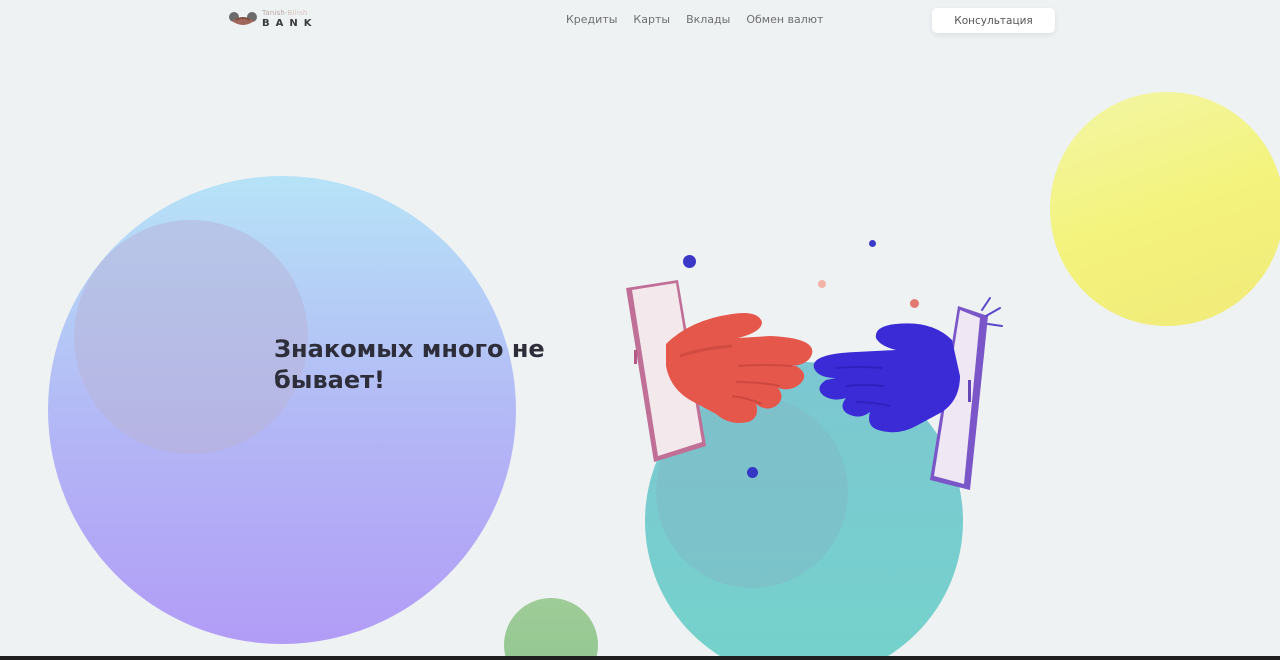 The height and width of the screenshot is (660, 1280). I want to click on nav-link-deposits: Вклады, so click(708, 19).